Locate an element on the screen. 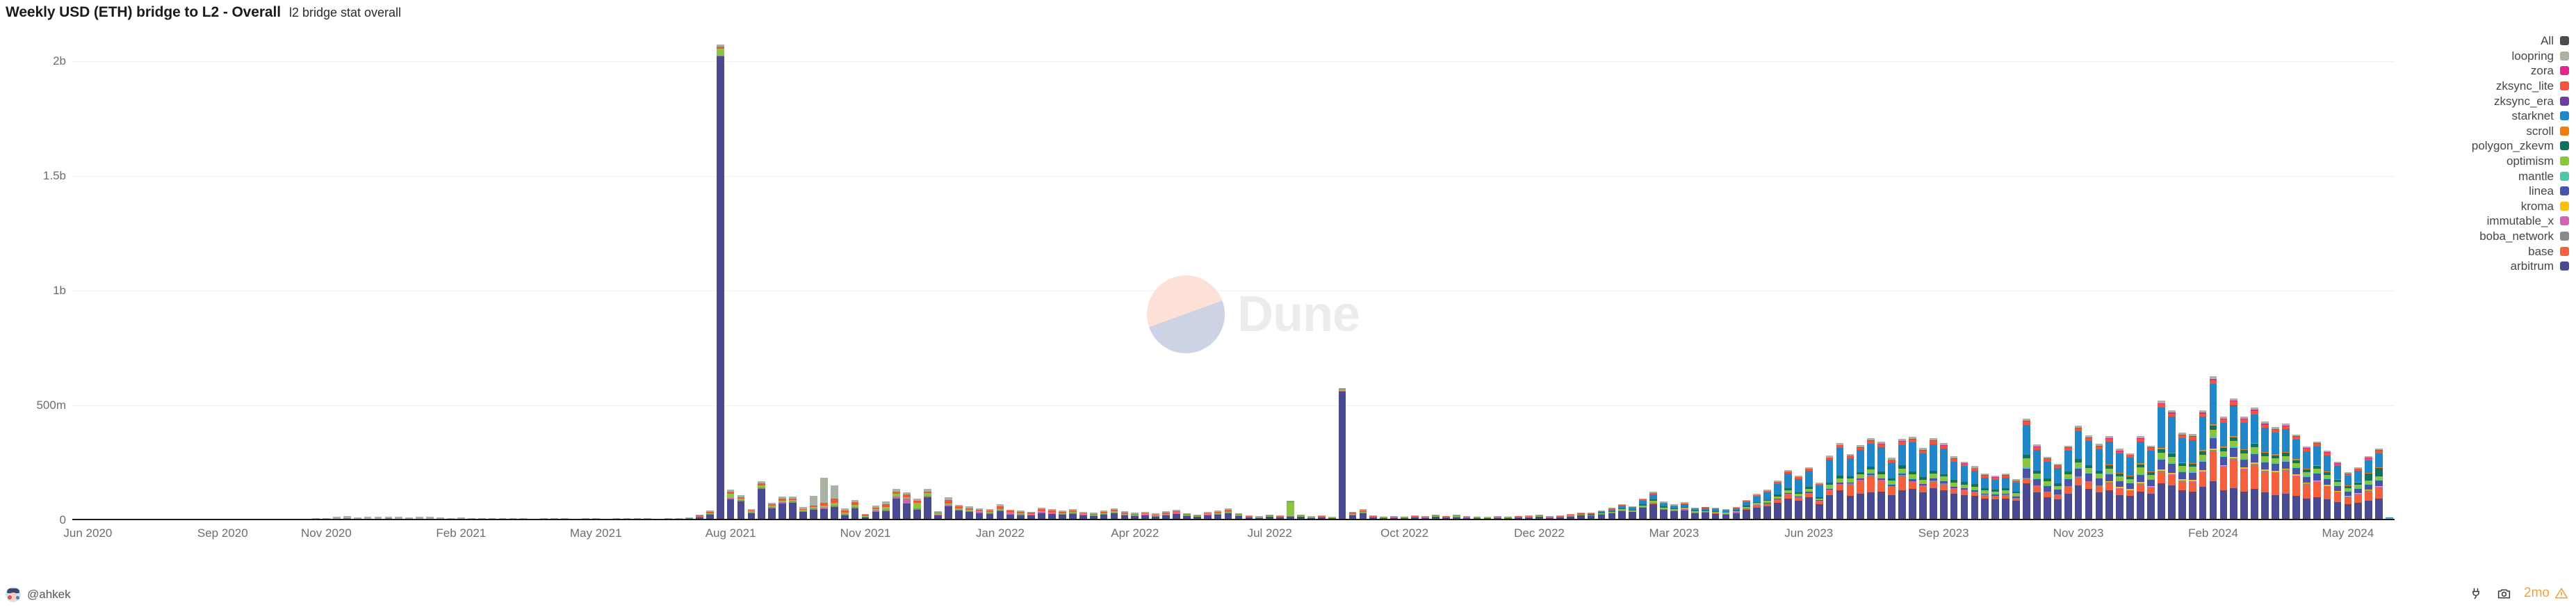  data-freshness: 2mo is located at coordinates (2546, 593).